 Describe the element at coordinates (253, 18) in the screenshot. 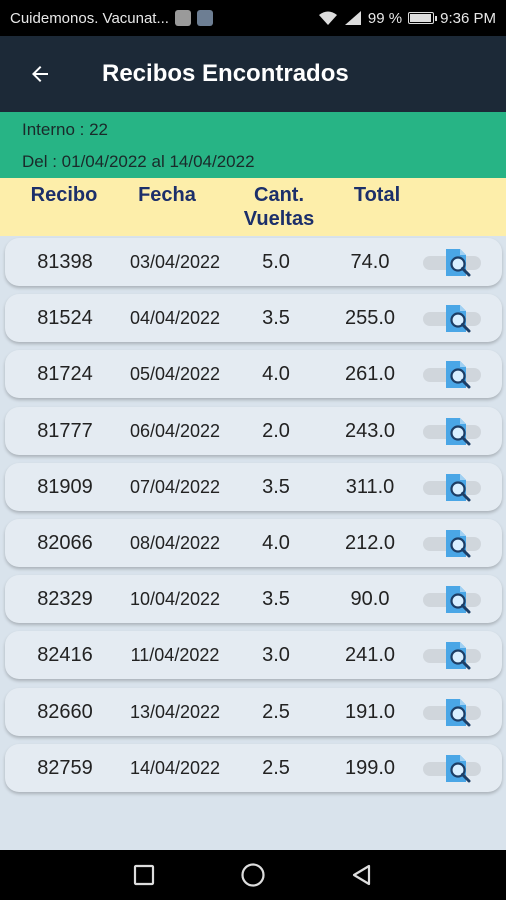

I see `status-bar: Cuidemonos. Vacunat... 99 % 9:36 PM` at that location.